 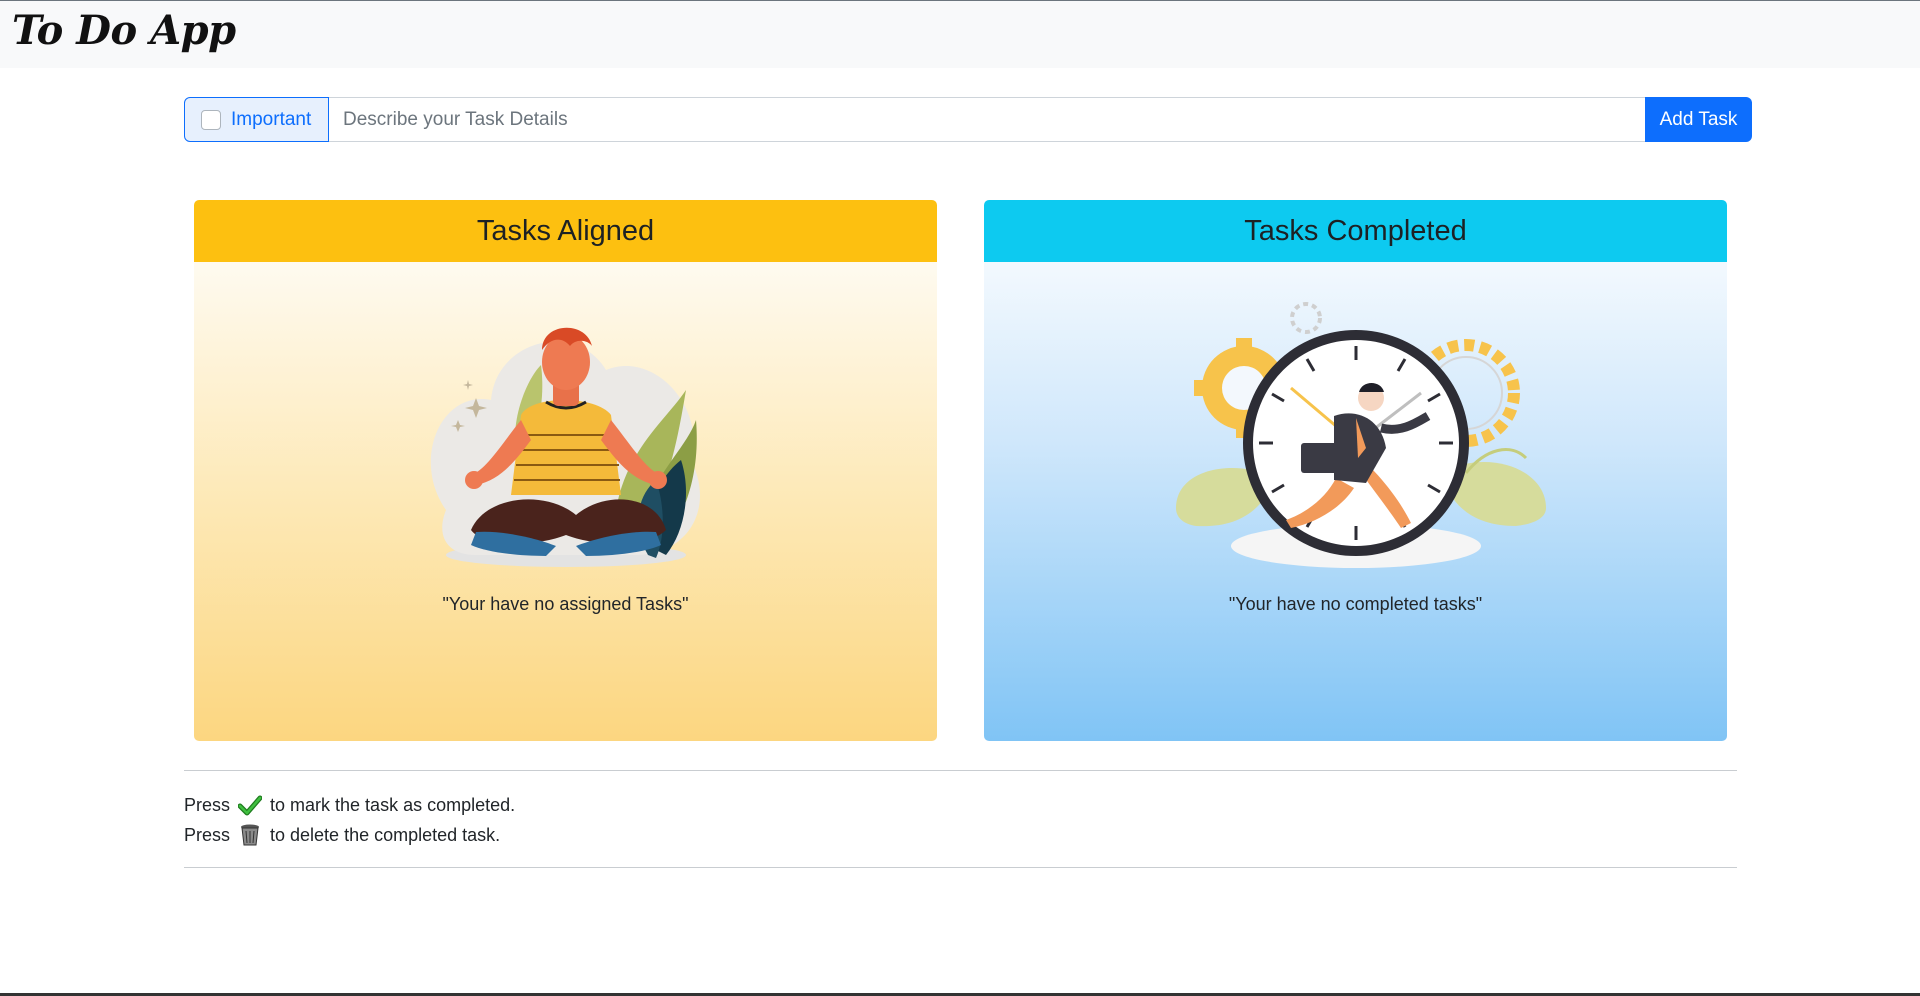 What do you see at coordinates (1360, 435) in the screenshot?
I see `running-clock-illustration` at bounding box center [1360, 435].